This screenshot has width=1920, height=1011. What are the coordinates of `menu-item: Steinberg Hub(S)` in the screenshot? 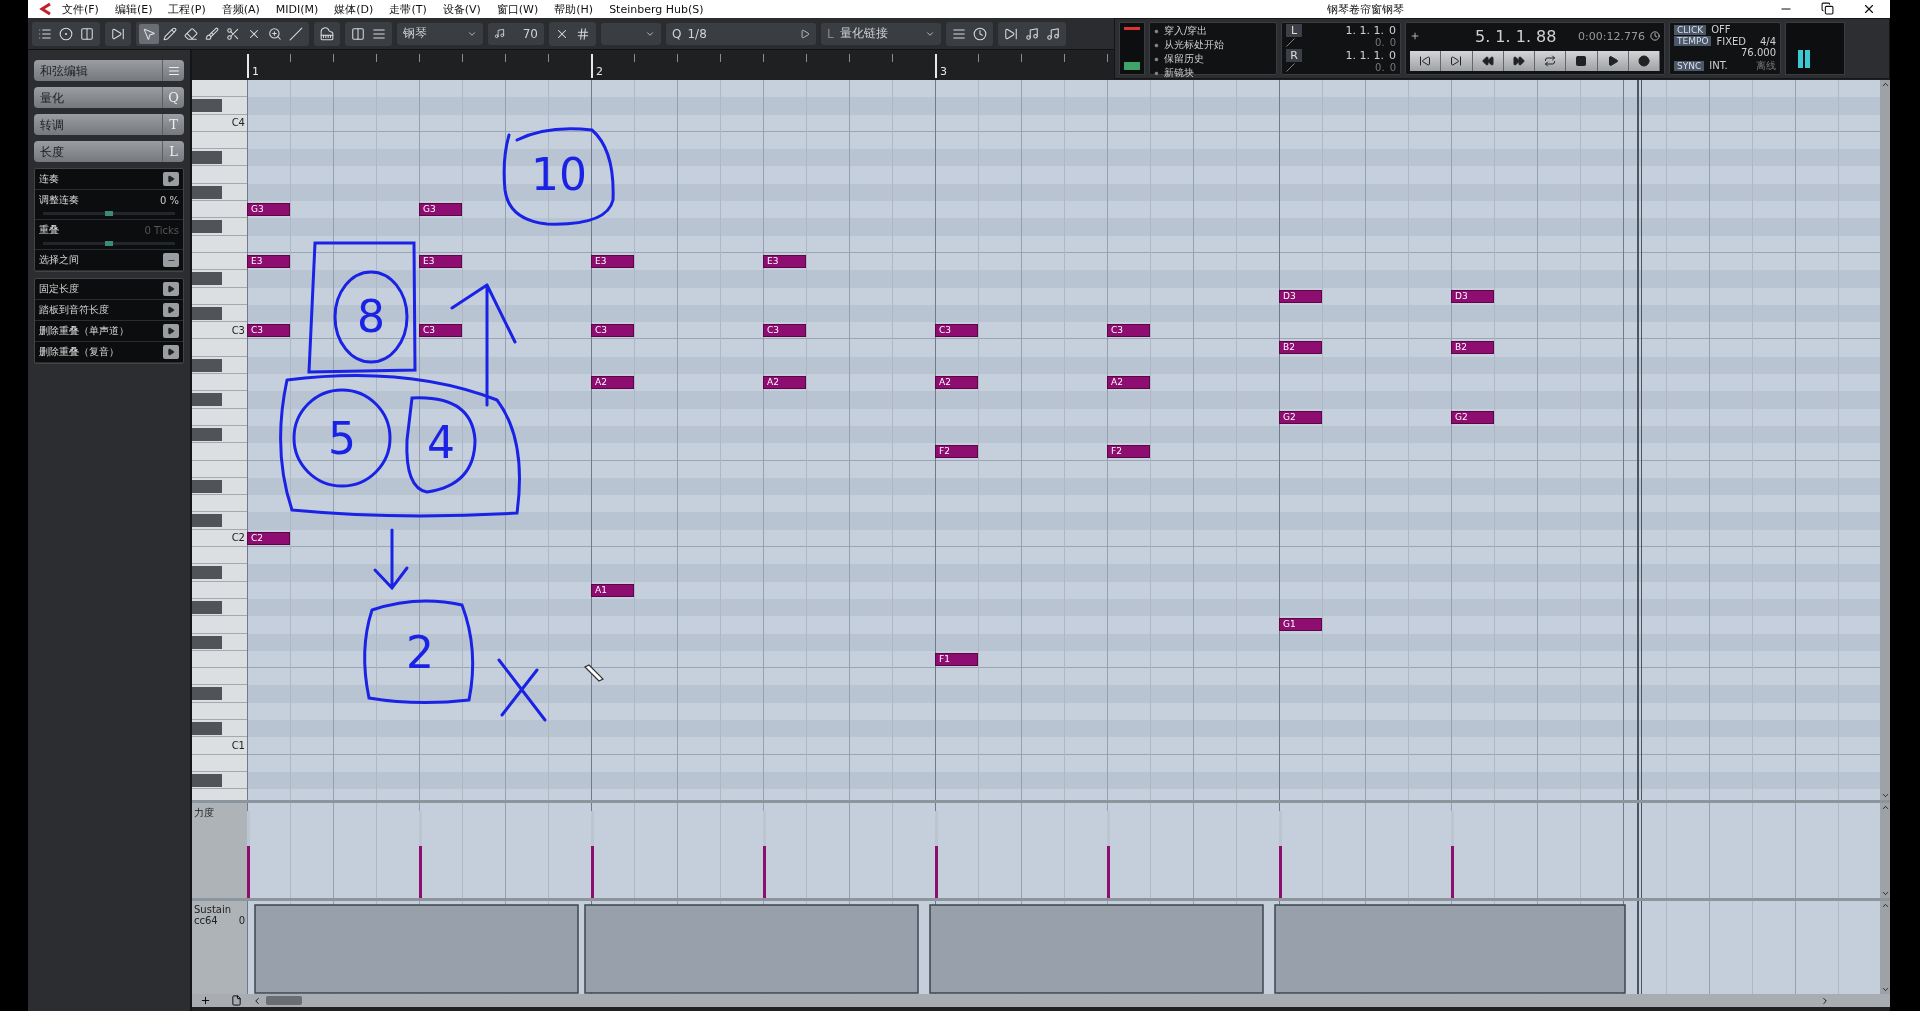 It's located at (656, 9).